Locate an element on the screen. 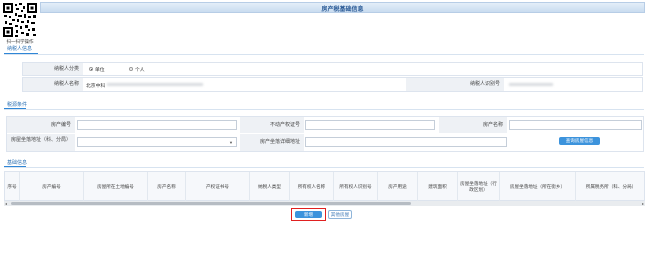  category-row: 纳税人分类 单位 个人 is located at coordinates (332, 69).